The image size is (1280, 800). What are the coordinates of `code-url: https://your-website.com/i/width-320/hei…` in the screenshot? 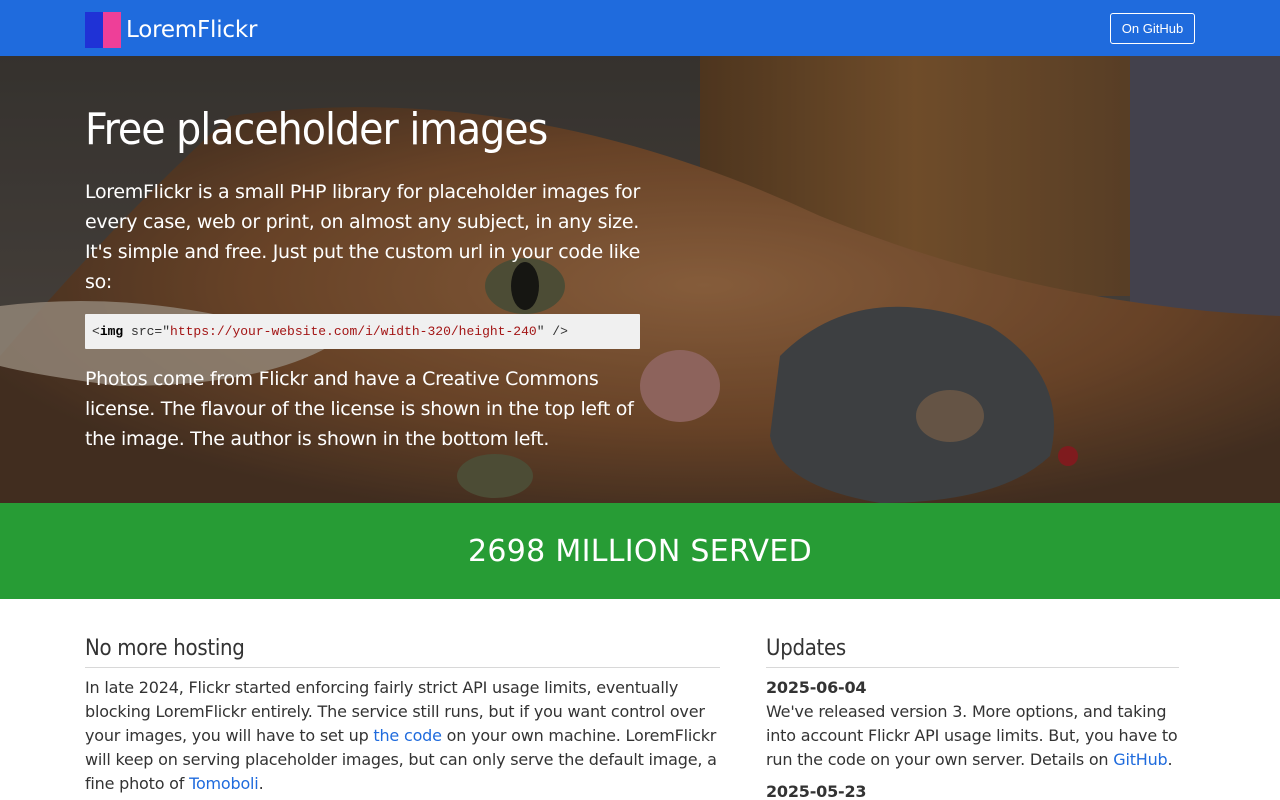 It's located at (353, 331).